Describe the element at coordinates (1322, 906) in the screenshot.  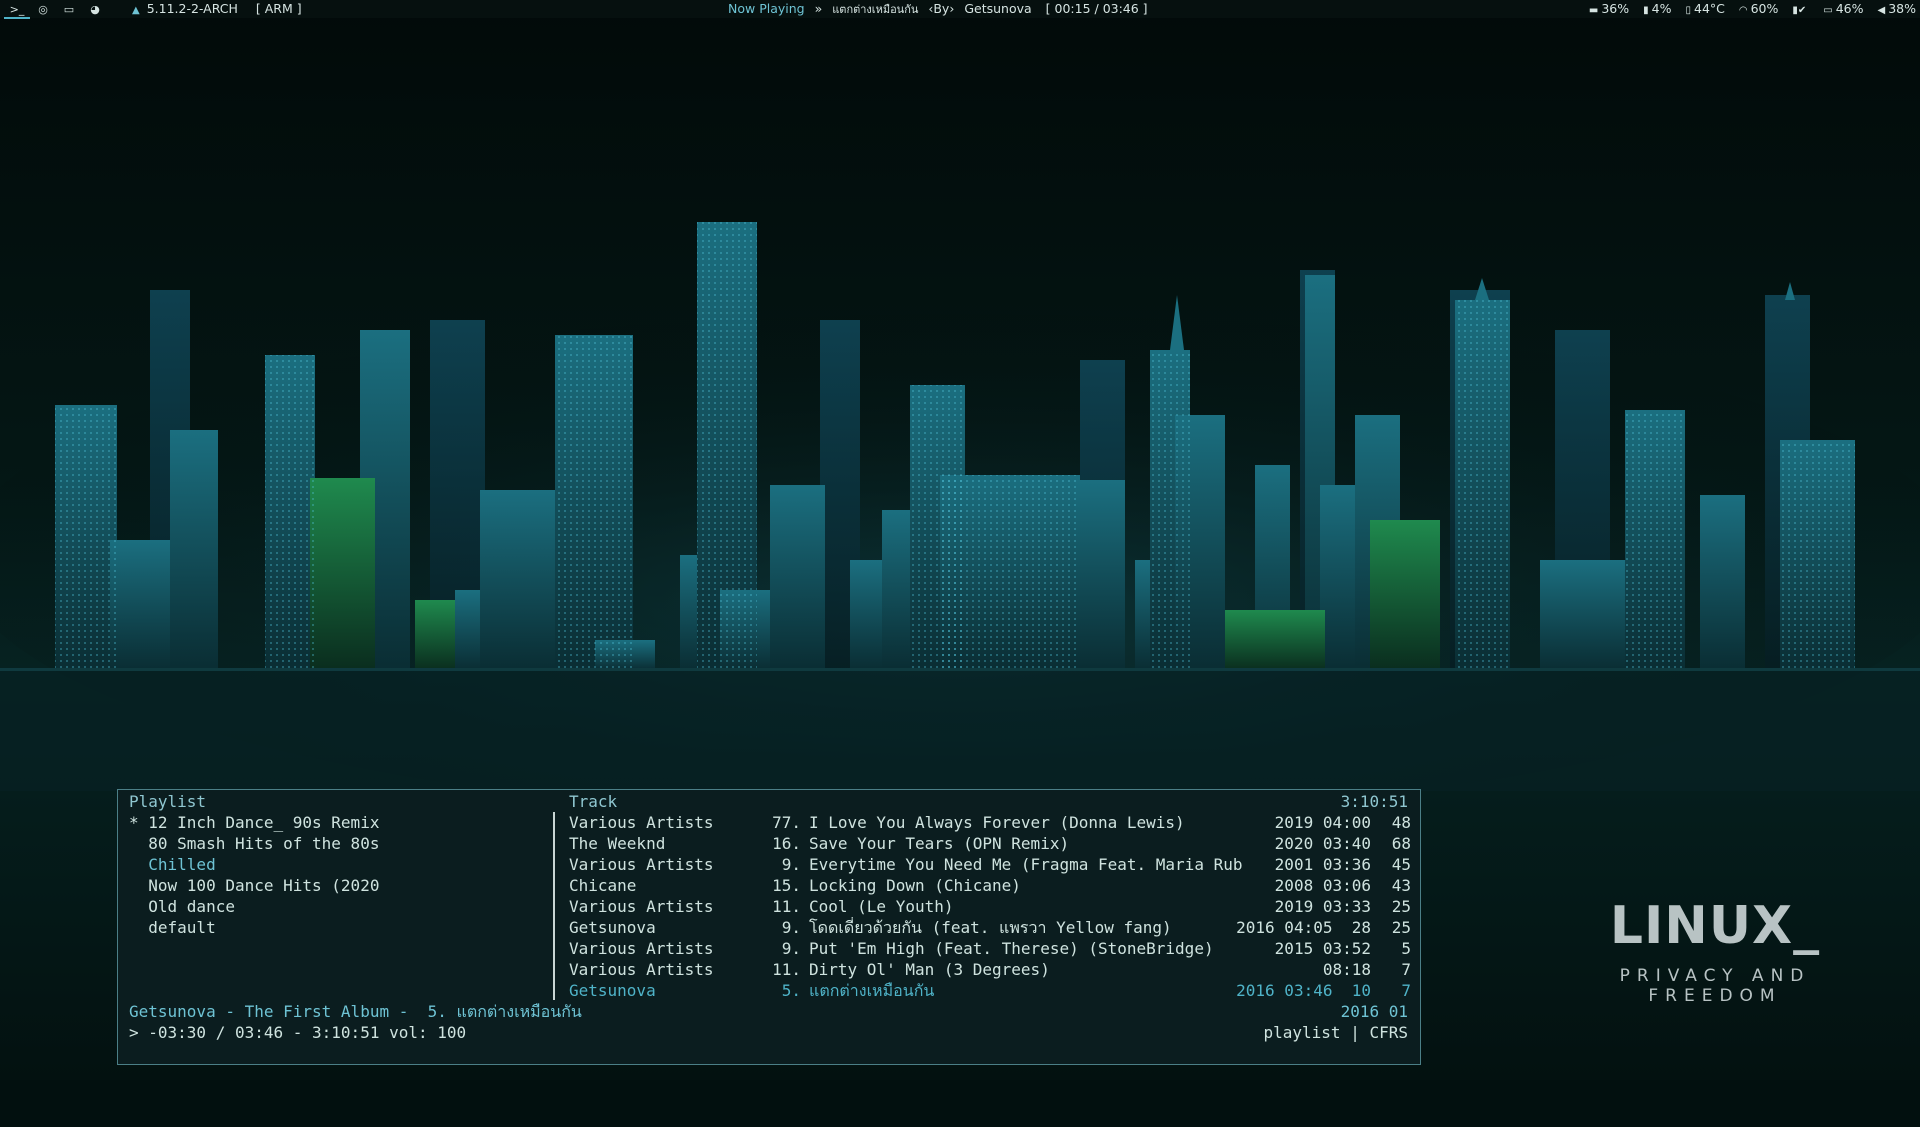
I see `track-date-duration: 2019 03:33` at that location.